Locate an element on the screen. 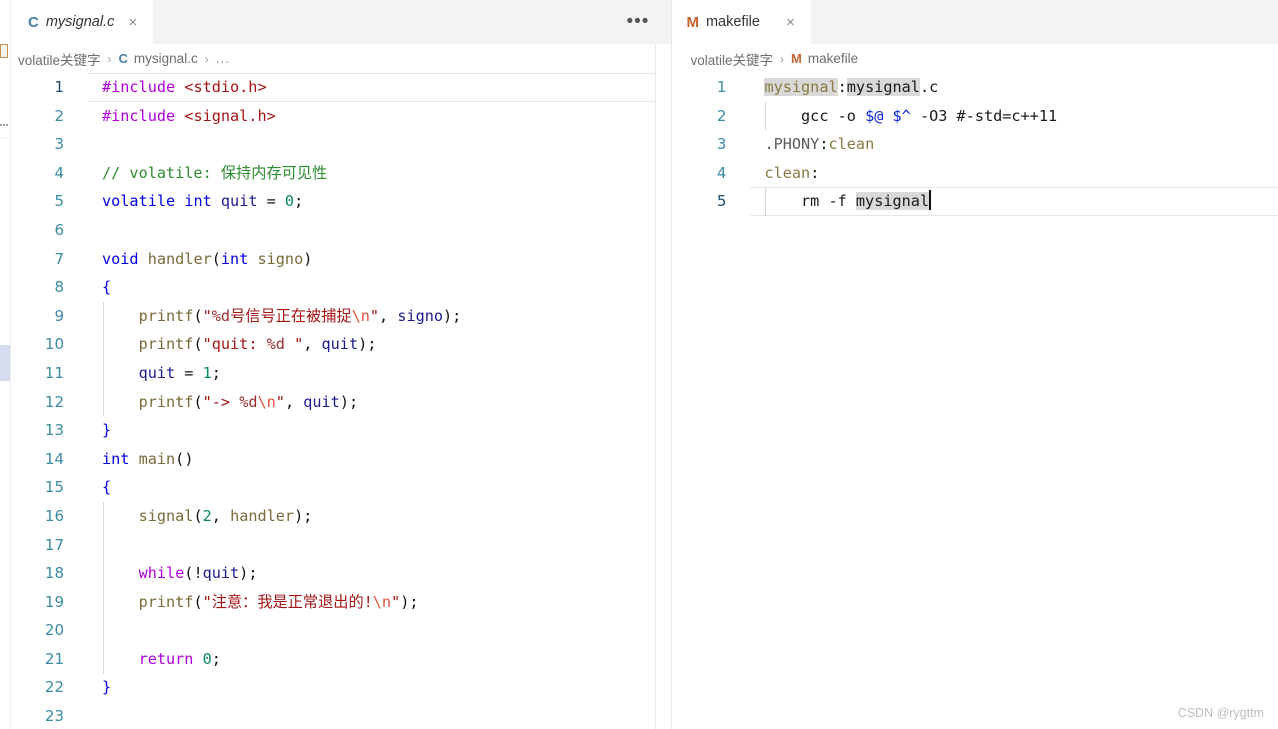 The width and height of the screenshot is (1278, 729). code-line: 13} is located at coordinates (335, 430).